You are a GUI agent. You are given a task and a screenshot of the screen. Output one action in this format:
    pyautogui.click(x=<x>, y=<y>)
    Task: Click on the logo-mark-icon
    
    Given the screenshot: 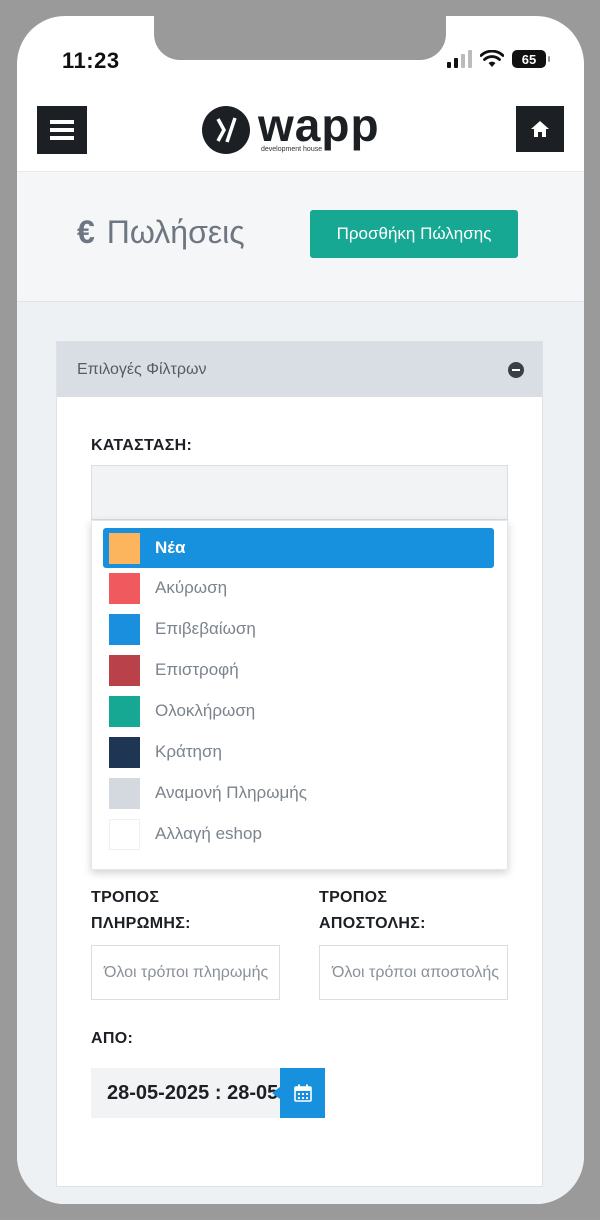 What is the action you would take?
    pyautogui.click(x=226, y=130)
    